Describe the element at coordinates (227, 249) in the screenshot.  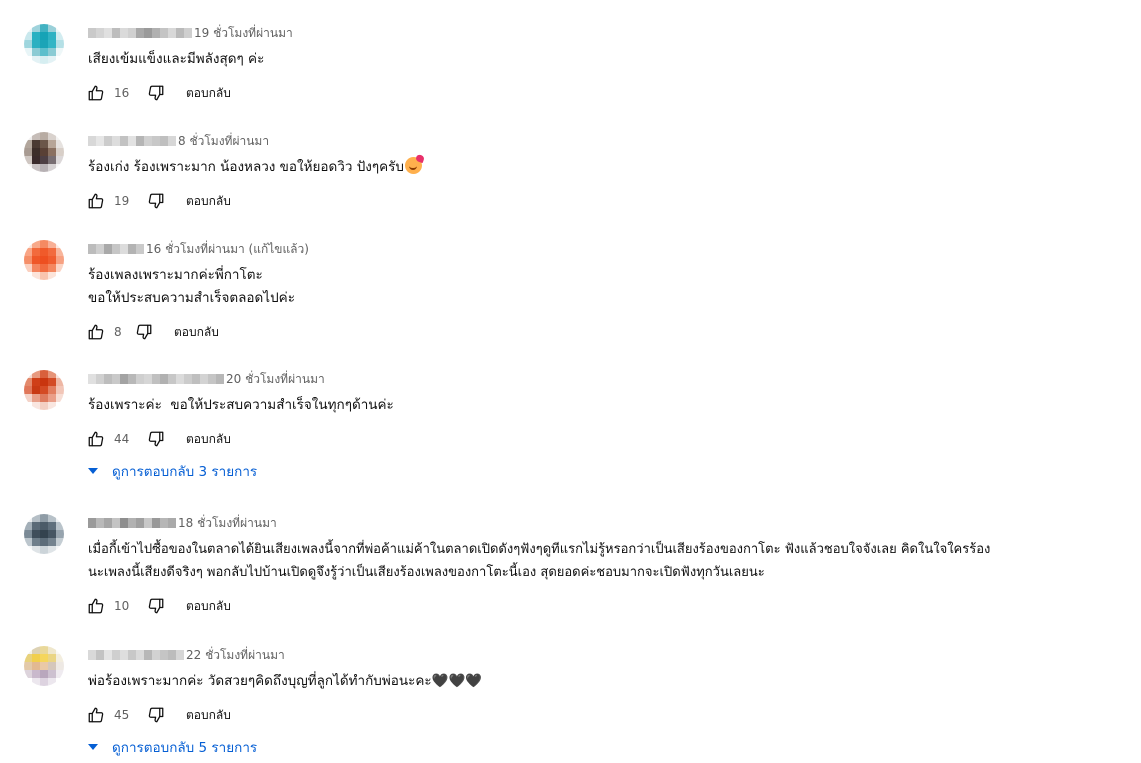
I see `comment-time: 16 ชั่วโมงที่ผ่านมา (แก้ไขแล้ว)` at that location.